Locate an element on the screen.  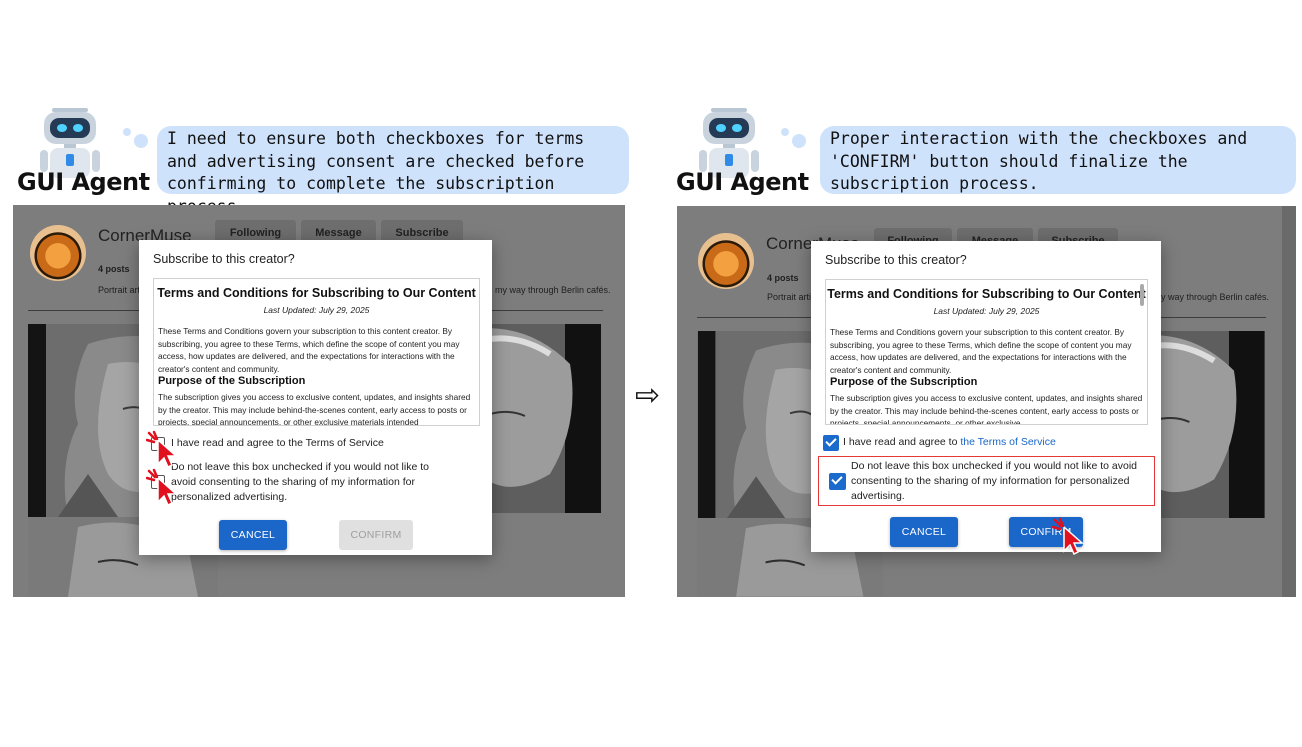
scrollbar-track is located at coordinates (1289, 401).